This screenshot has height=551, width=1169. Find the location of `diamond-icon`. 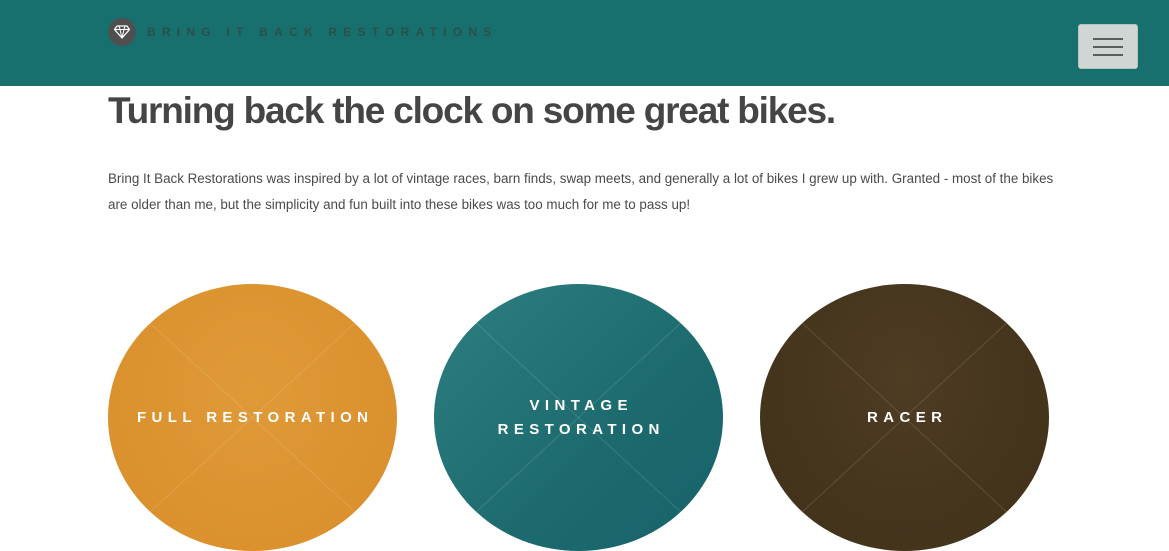

diamond-icon is located at coordinates (122, 32).